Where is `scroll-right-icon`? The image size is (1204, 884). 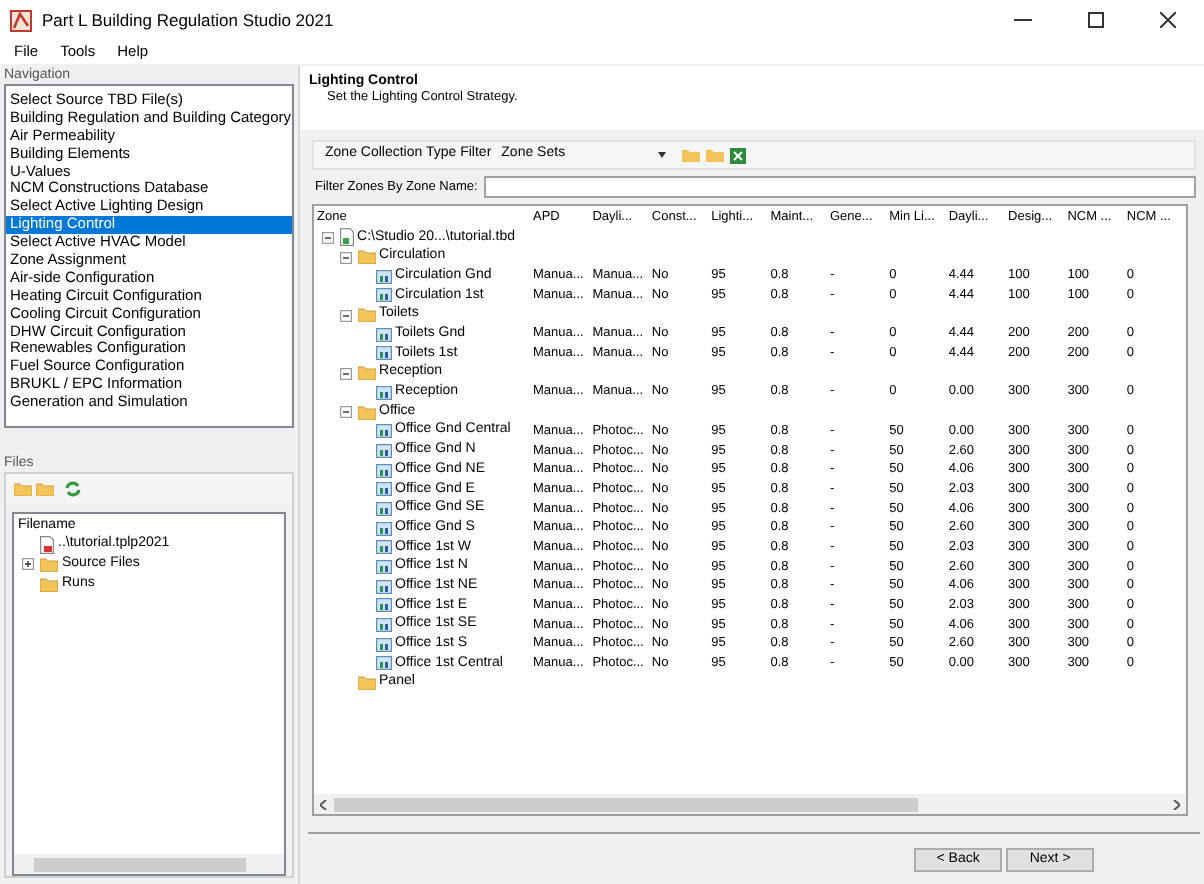
scroll-right-icon is located at coordinates (1176, 804).